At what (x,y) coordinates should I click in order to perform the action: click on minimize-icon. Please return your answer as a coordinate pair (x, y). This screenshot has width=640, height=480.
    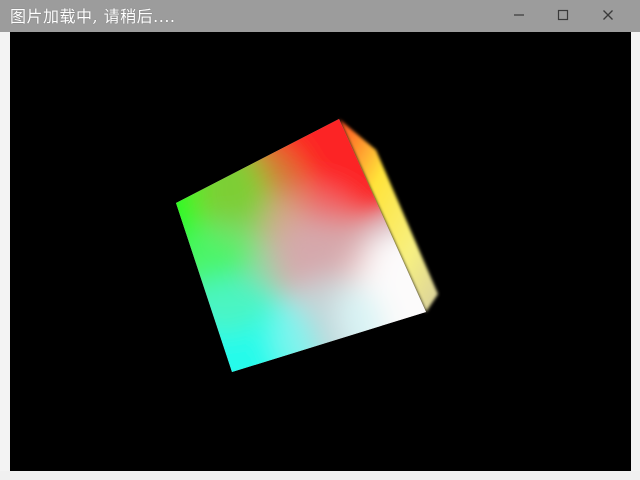
    Looking at the image, I should click on (519, 15).